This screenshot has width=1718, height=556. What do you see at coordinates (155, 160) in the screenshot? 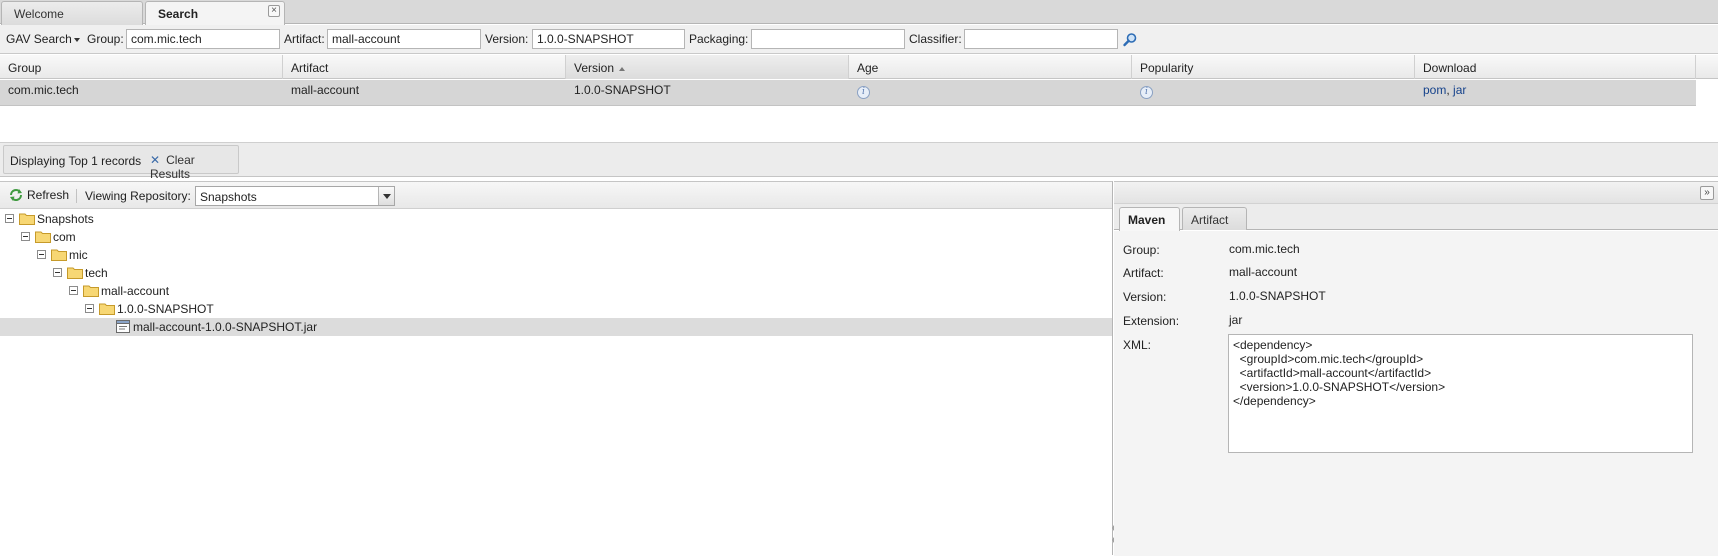
I see `clear-x-icon: ✕` at bounding box center [155, 160].